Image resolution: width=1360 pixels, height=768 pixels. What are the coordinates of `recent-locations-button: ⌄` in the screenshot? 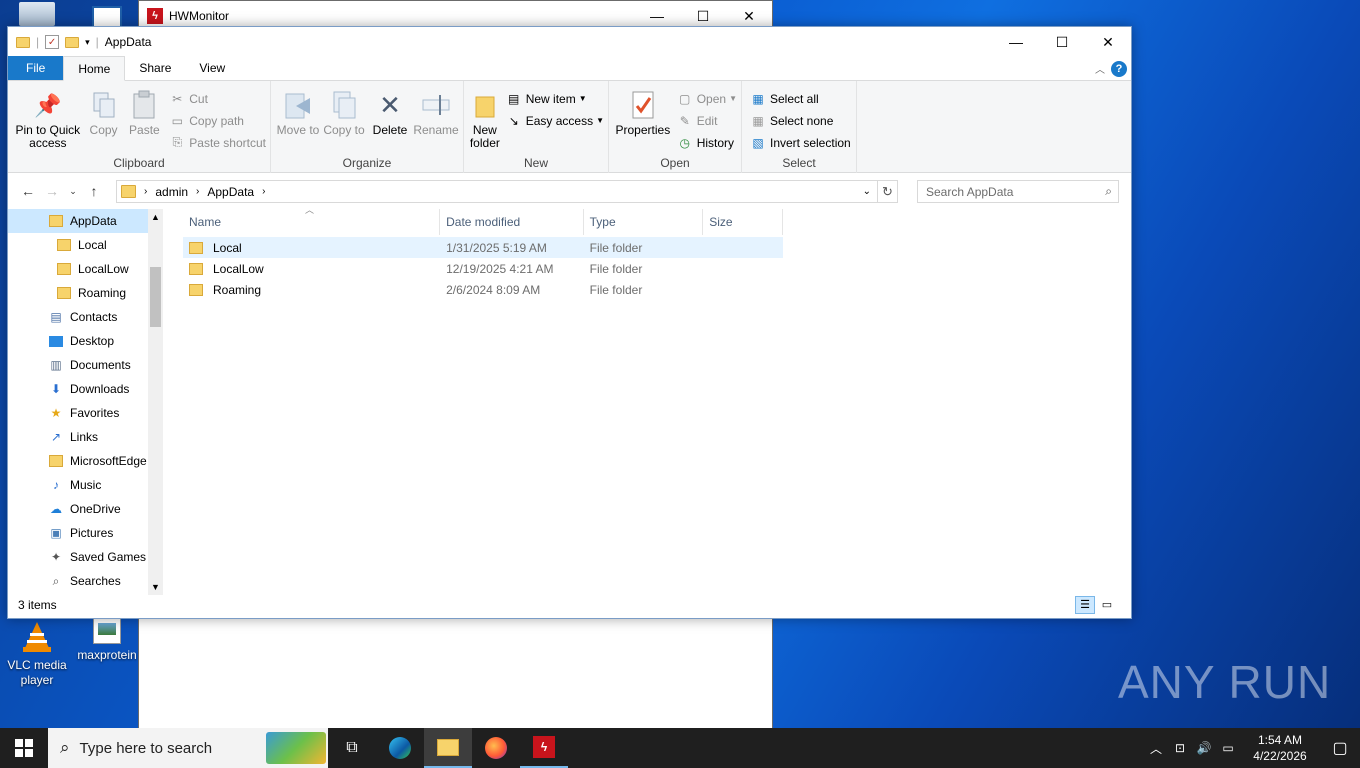 It's located at (73, 191).